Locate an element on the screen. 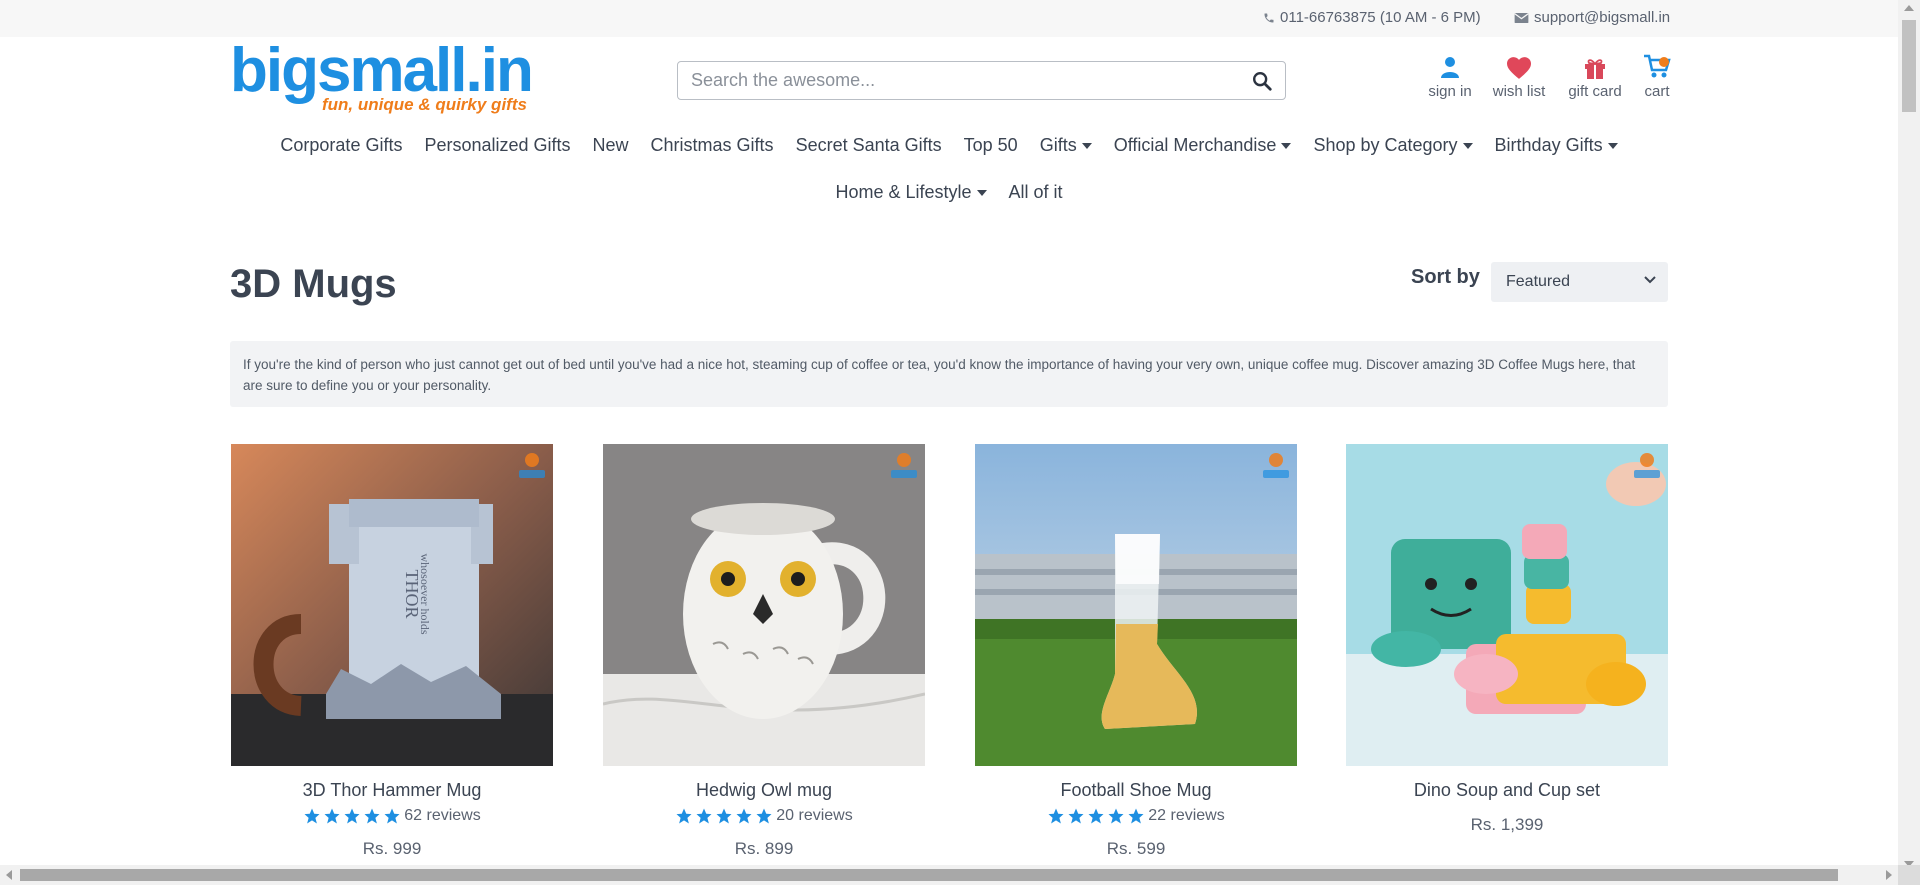  product-card: Hedwig Owl mug 20 reviews Rs. 899 is located at coordinates (764, 651).